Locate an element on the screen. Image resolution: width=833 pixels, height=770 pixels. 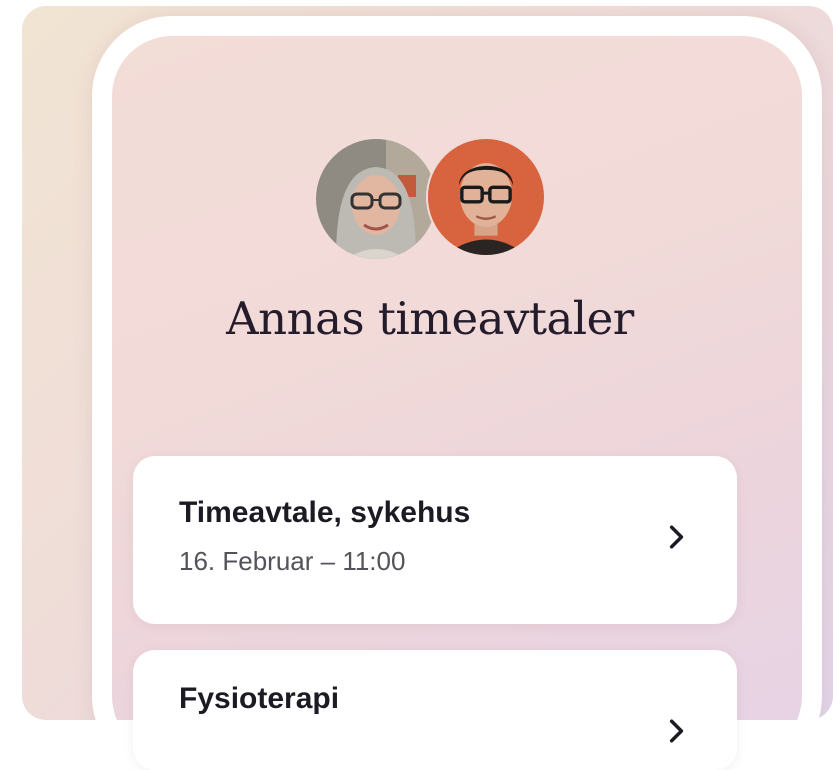
appointment-card: Fysioterapi is located at coordinates (435, 710).